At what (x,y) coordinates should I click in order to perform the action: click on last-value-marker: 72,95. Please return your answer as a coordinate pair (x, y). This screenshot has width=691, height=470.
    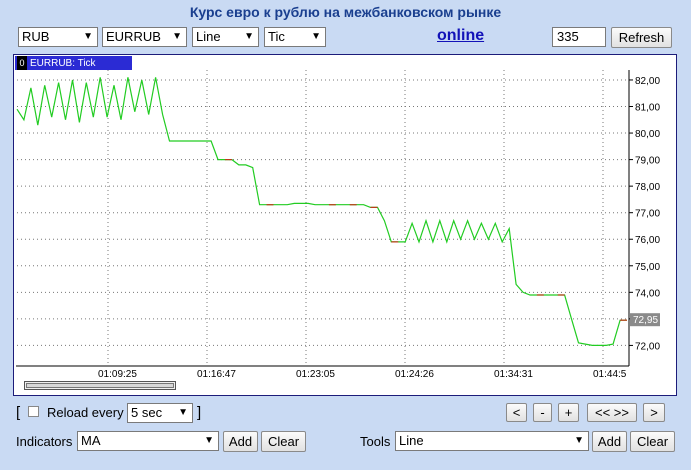
    Looking at the image, I should click on (645, 320).